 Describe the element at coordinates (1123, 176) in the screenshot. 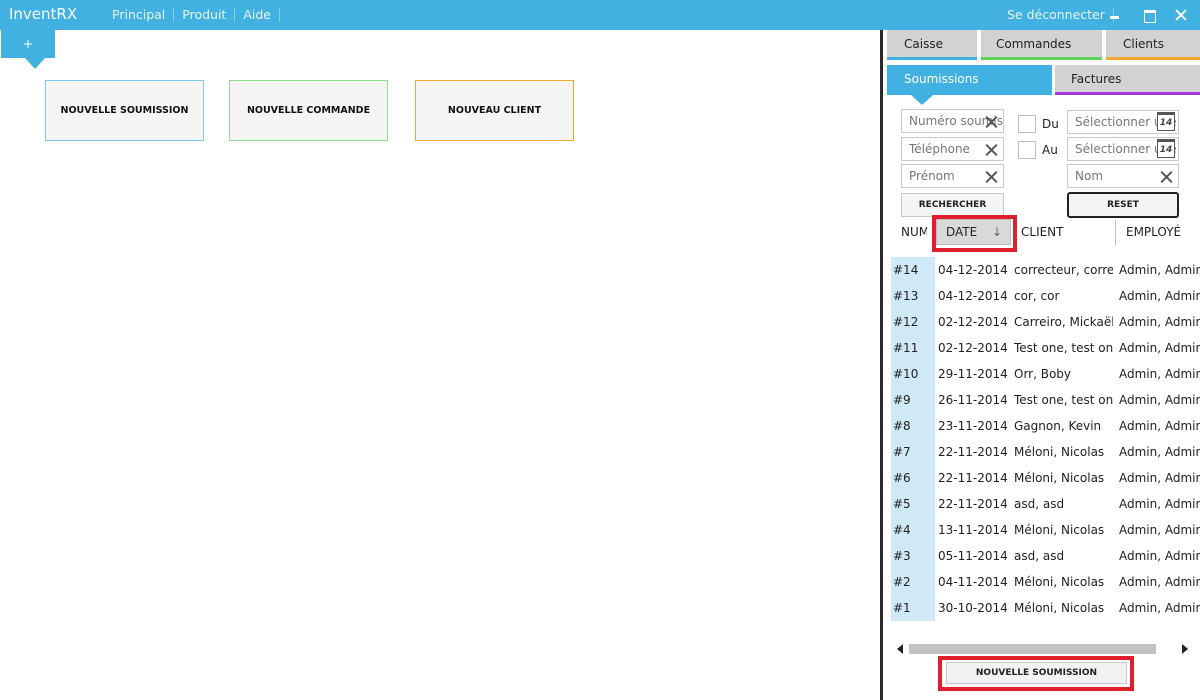

I see `nom-search-input: Nom` at that location.